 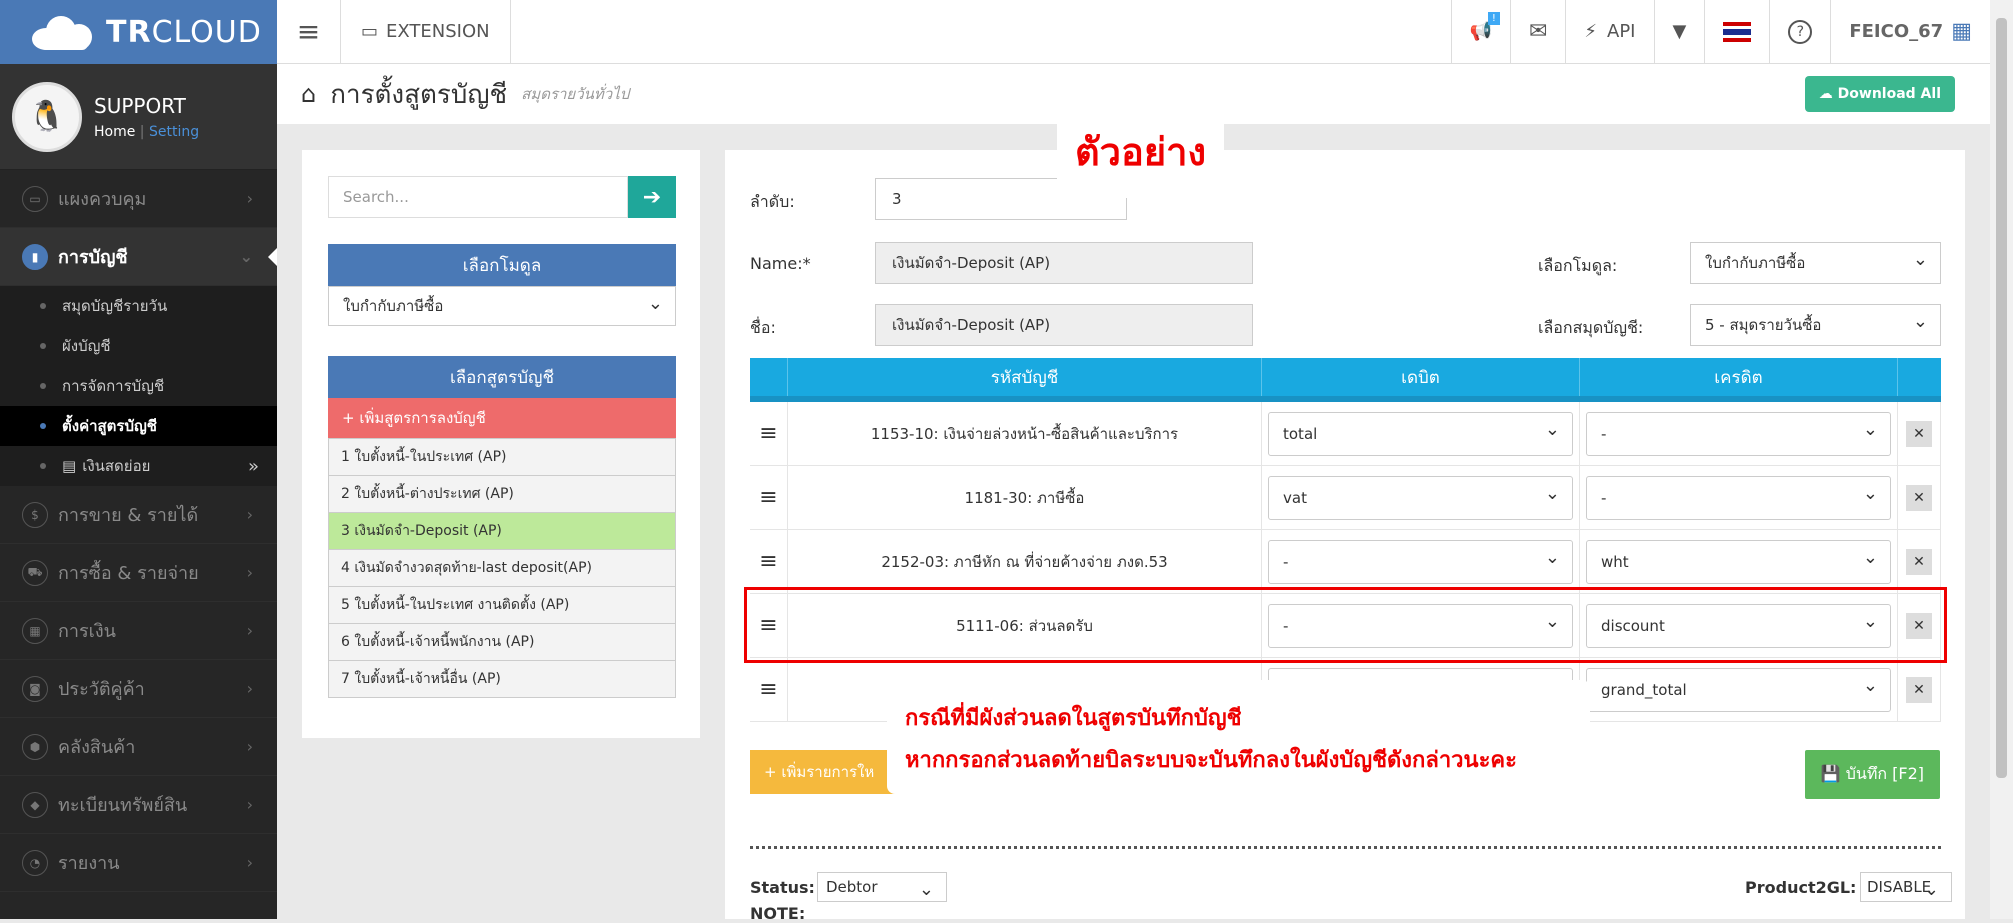 I want to click on table-header: รหัสบัญชี เดบิต เครดิต, so click(x=1345, y=380).